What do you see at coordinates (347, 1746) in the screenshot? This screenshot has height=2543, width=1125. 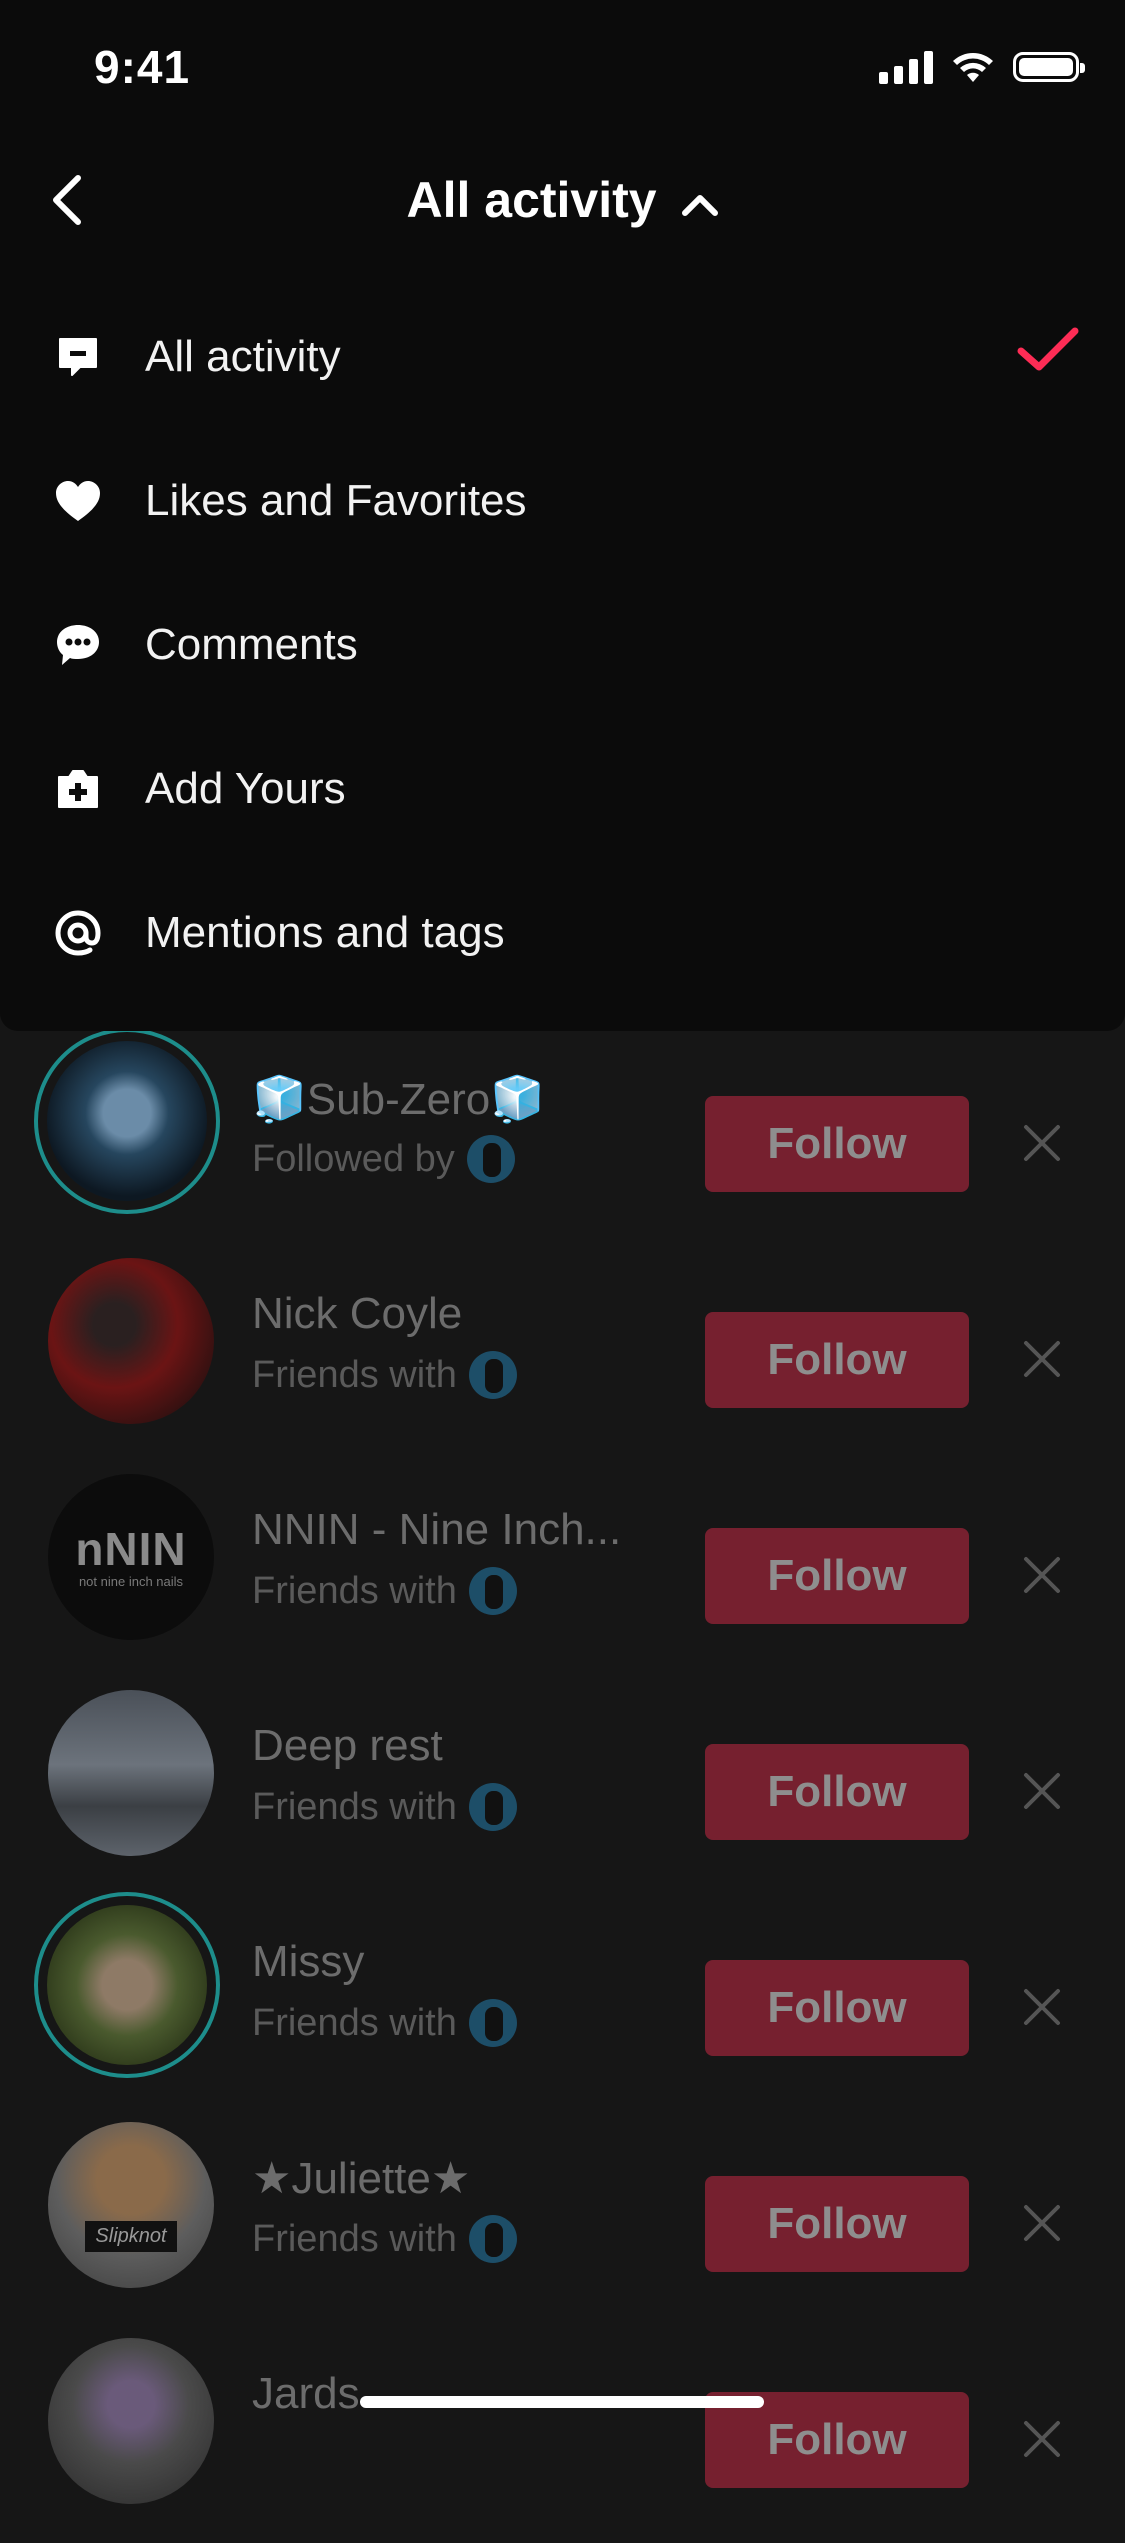 I see `account-name: Deep rest` at bounding box center [347, 1746].